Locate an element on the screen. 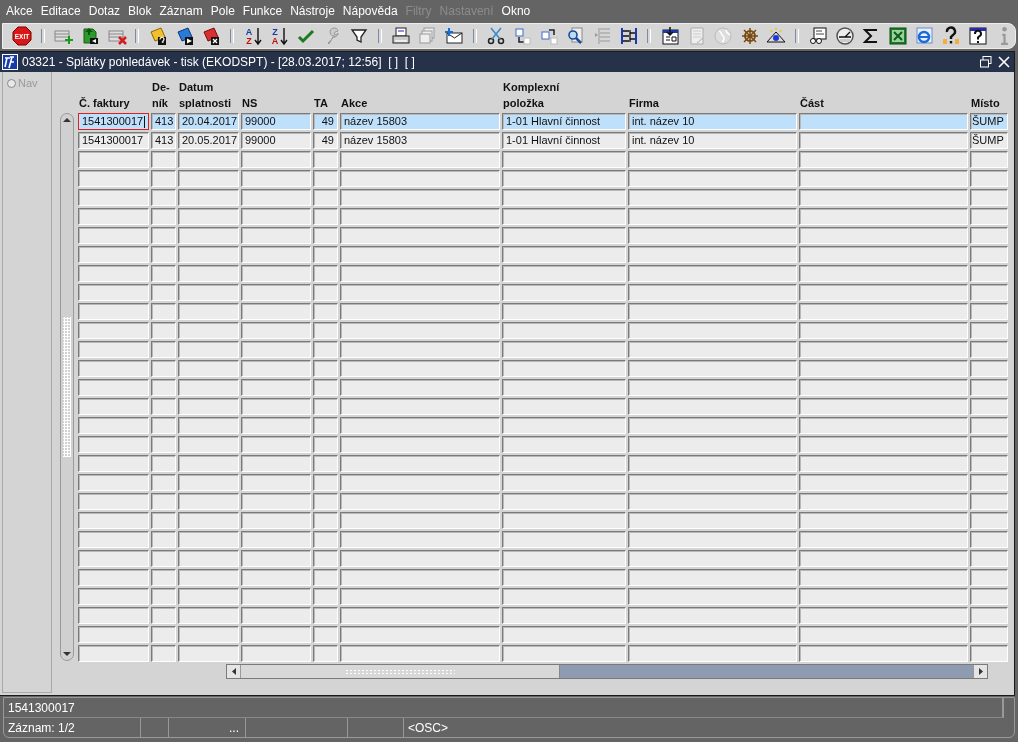  vertical-scrollbar is located at coordinates (67, 387).